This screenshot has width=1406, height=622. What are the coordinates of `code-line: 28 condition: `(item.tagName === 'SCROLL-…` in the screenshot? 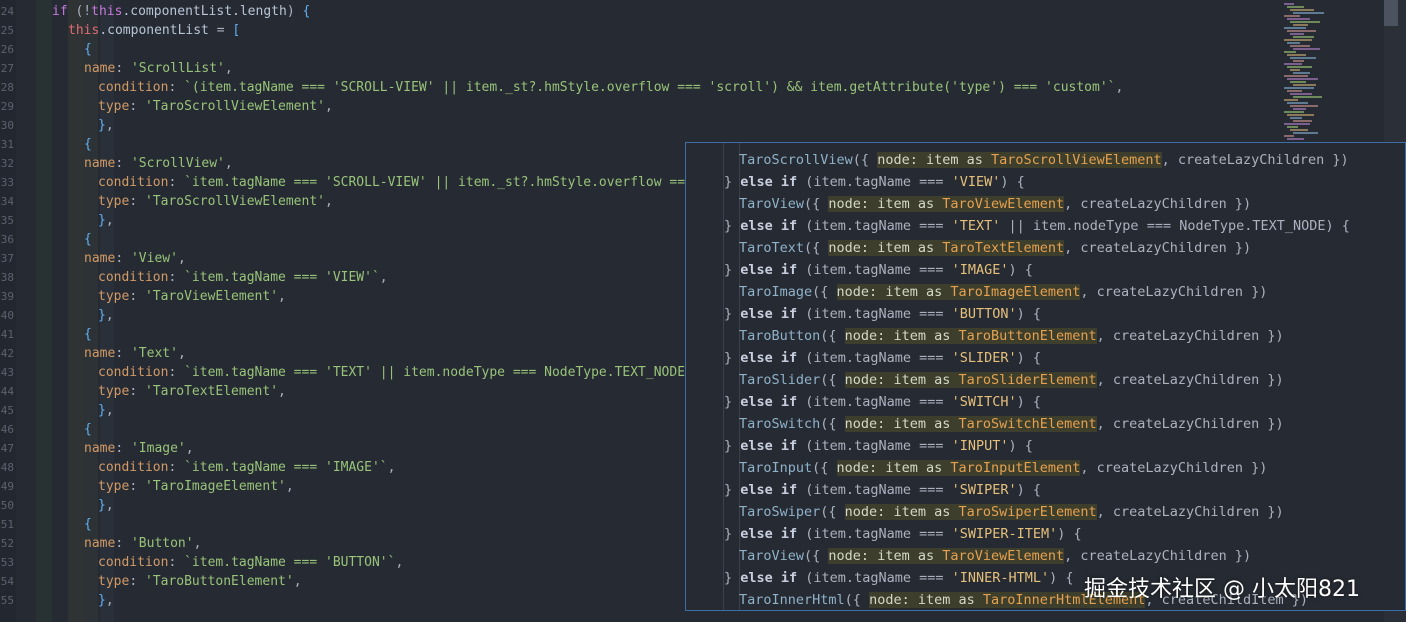 It's located at (640, 87).